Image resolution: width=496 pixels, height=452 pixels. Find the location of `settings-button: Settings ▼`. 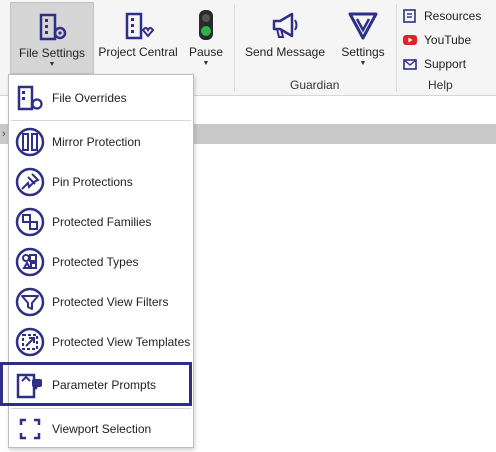

settings-button: Settings ▼ is located at coordinates (363, 38).